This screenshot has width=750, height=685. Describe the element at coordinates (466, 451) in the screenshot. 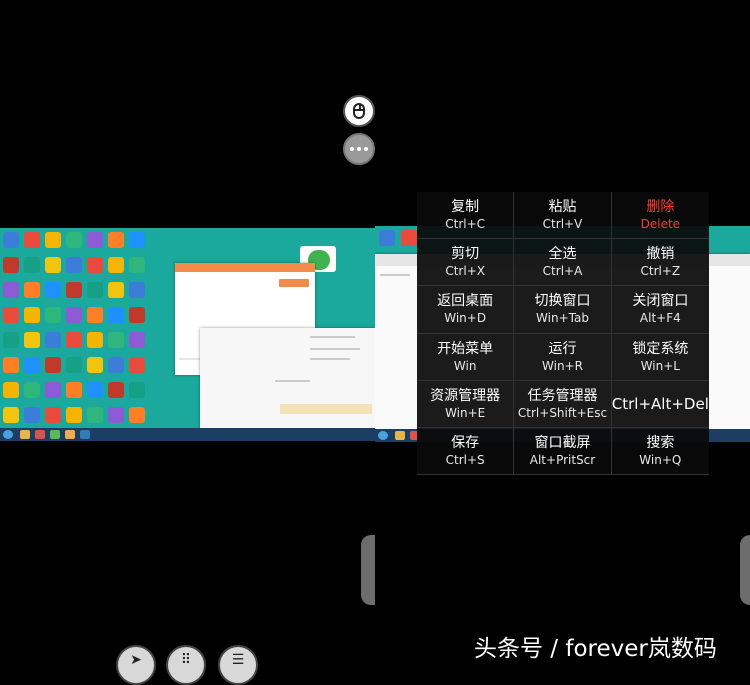

I see `shortcut-cell: 保存 Ctrl+S` at that location.